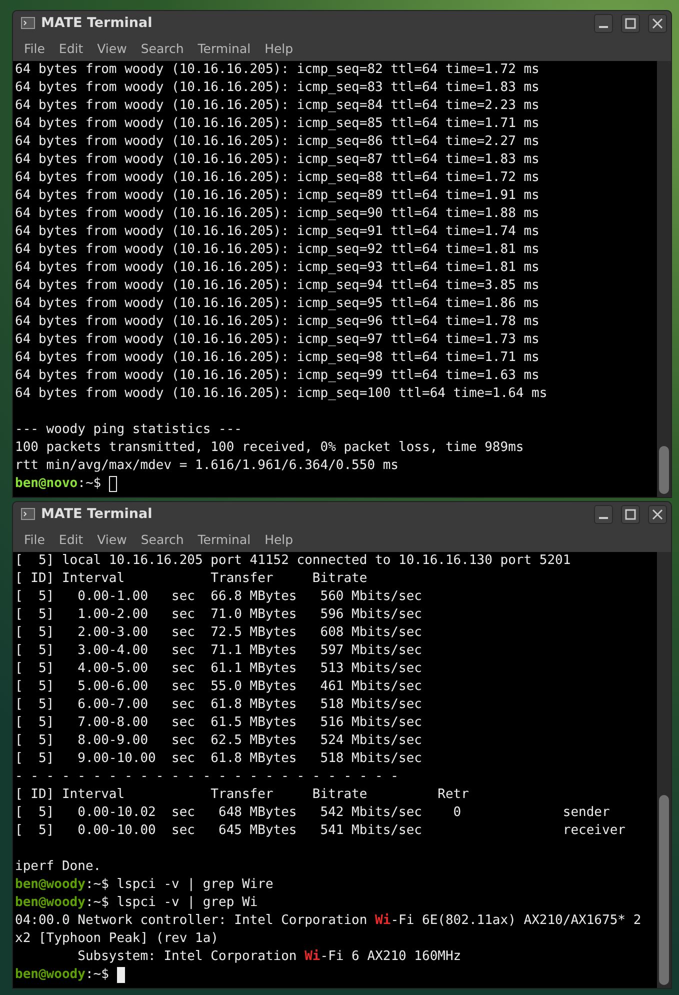 The image size is (679, 995). I want to click on terminal-line: 64 bytes from woody (10.16.16.205): icmp_seq=92 ttl=64 time=1.81 ms, so click(277, 250).